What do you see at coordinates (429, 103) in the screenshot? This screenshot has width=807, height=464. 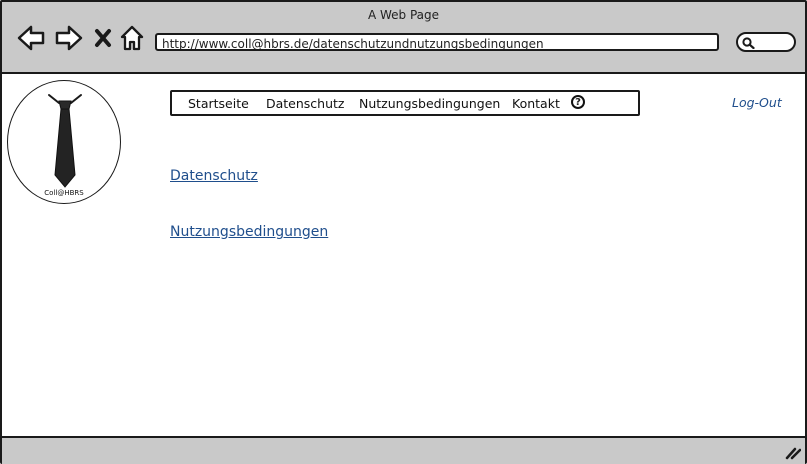 I see `nav-item-nutzungsbedingungen: Nutzungsbedingungen` at bounding box center [429, 103].